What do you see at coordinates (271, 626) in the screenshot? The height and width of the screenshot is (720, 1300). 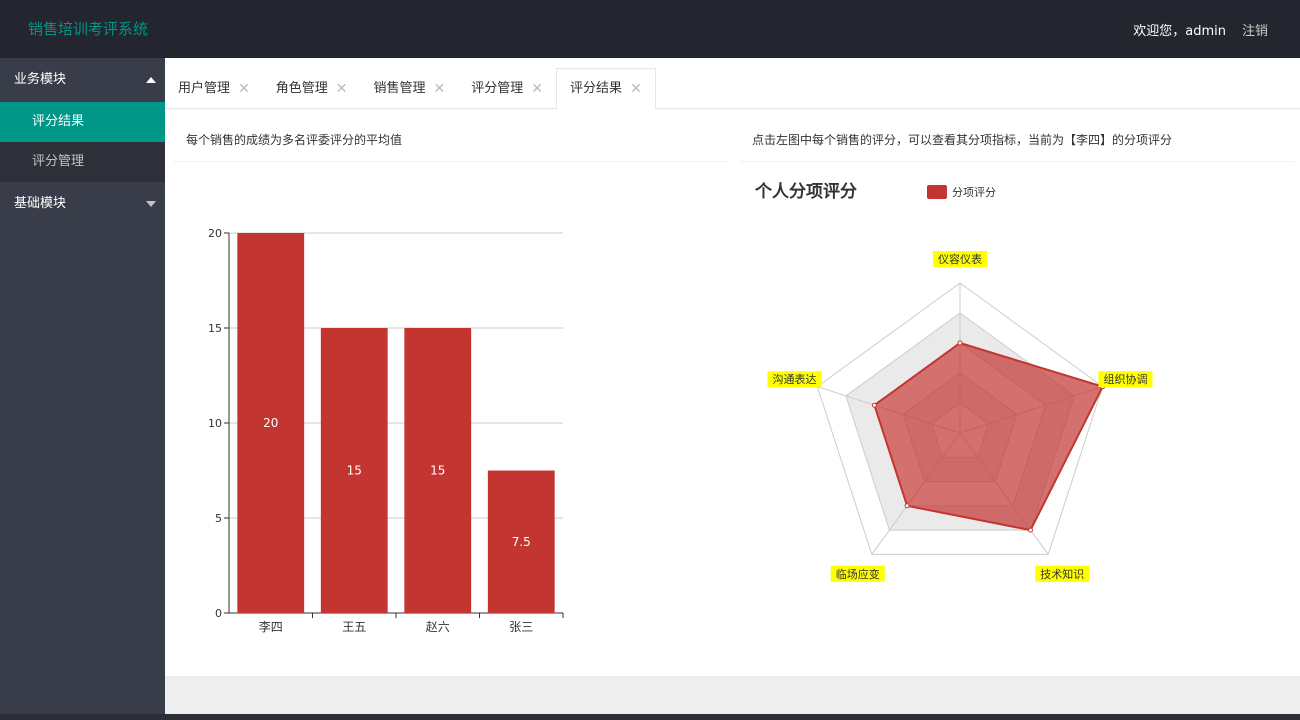 I see `x-tick-label: 李四` at bounding box center [271, 626].